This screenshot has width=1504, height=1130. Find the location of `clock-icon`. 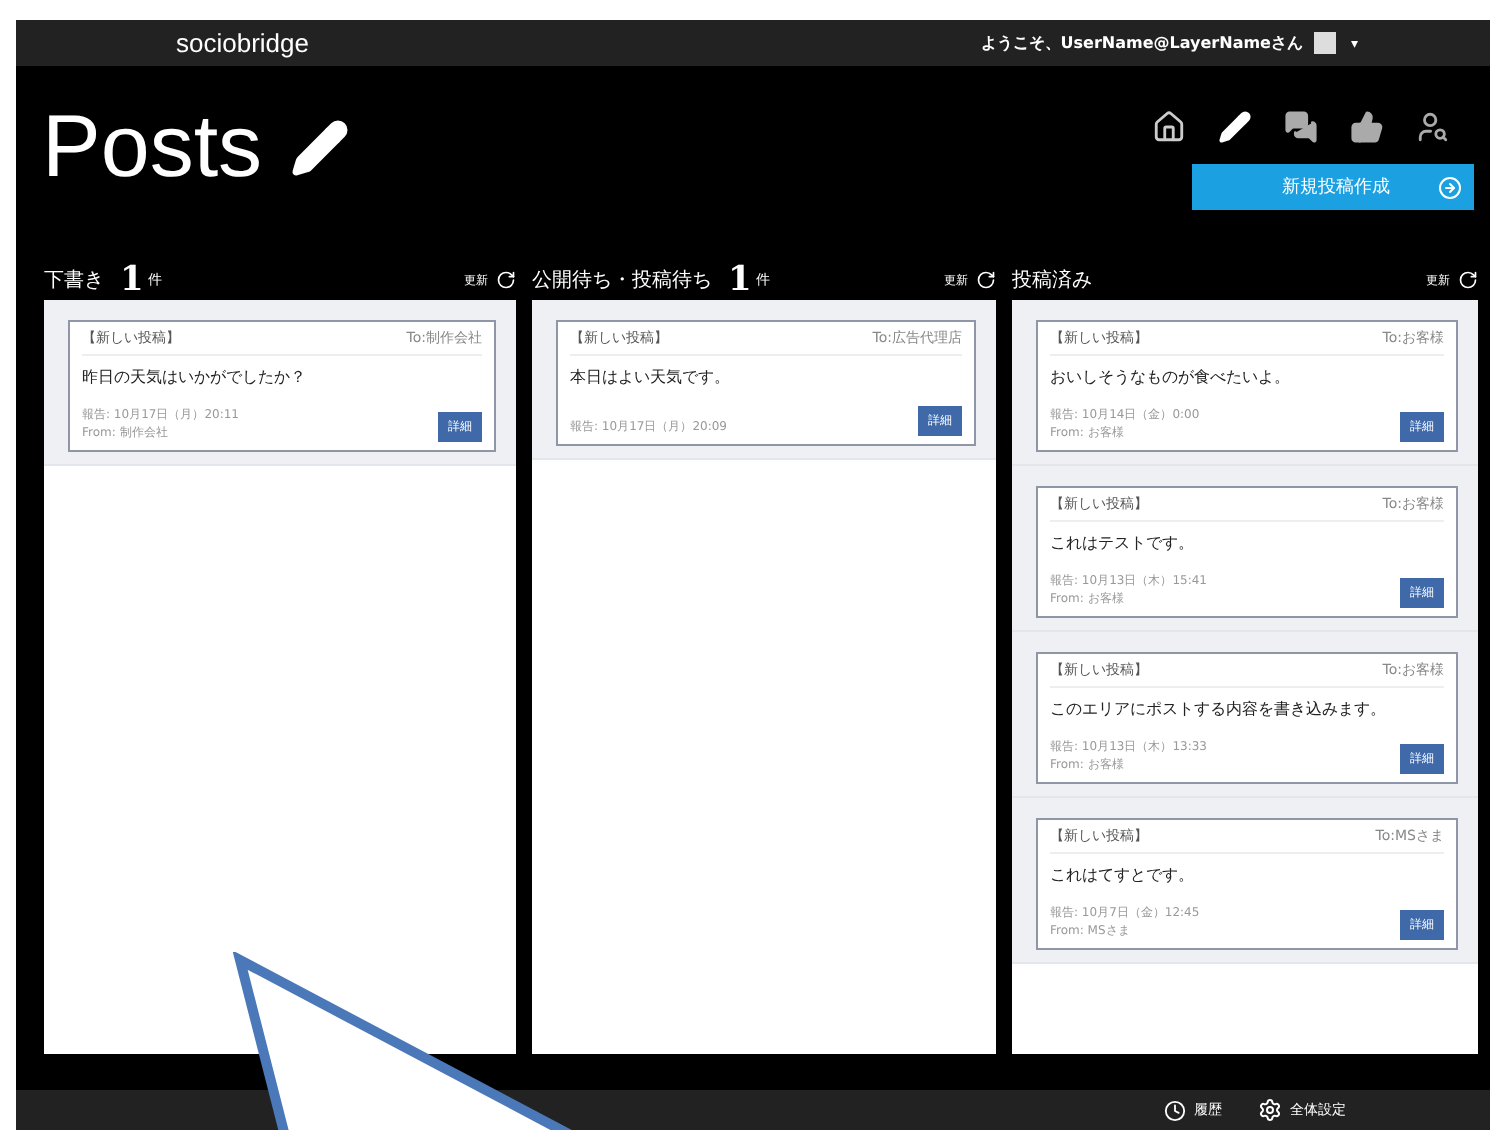

clock-icon is located at coordinates (1175, 1110).